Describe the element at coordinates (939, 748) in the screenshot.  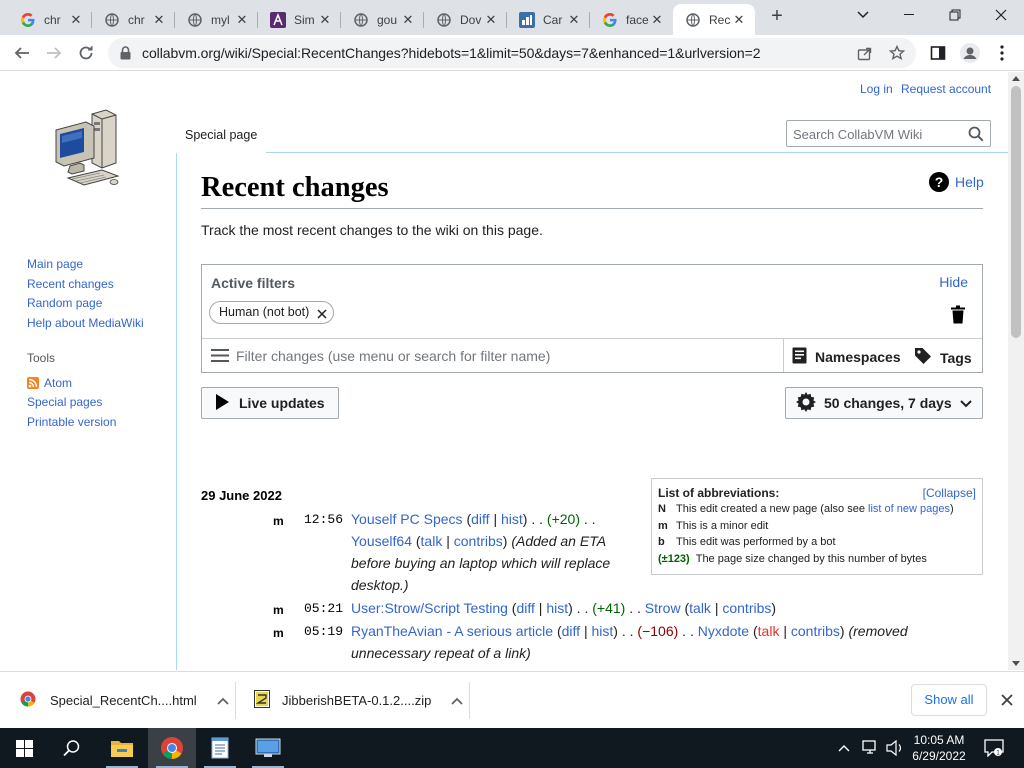
I see `system-clock: 10:05 AM 6/29/2022` at that location.